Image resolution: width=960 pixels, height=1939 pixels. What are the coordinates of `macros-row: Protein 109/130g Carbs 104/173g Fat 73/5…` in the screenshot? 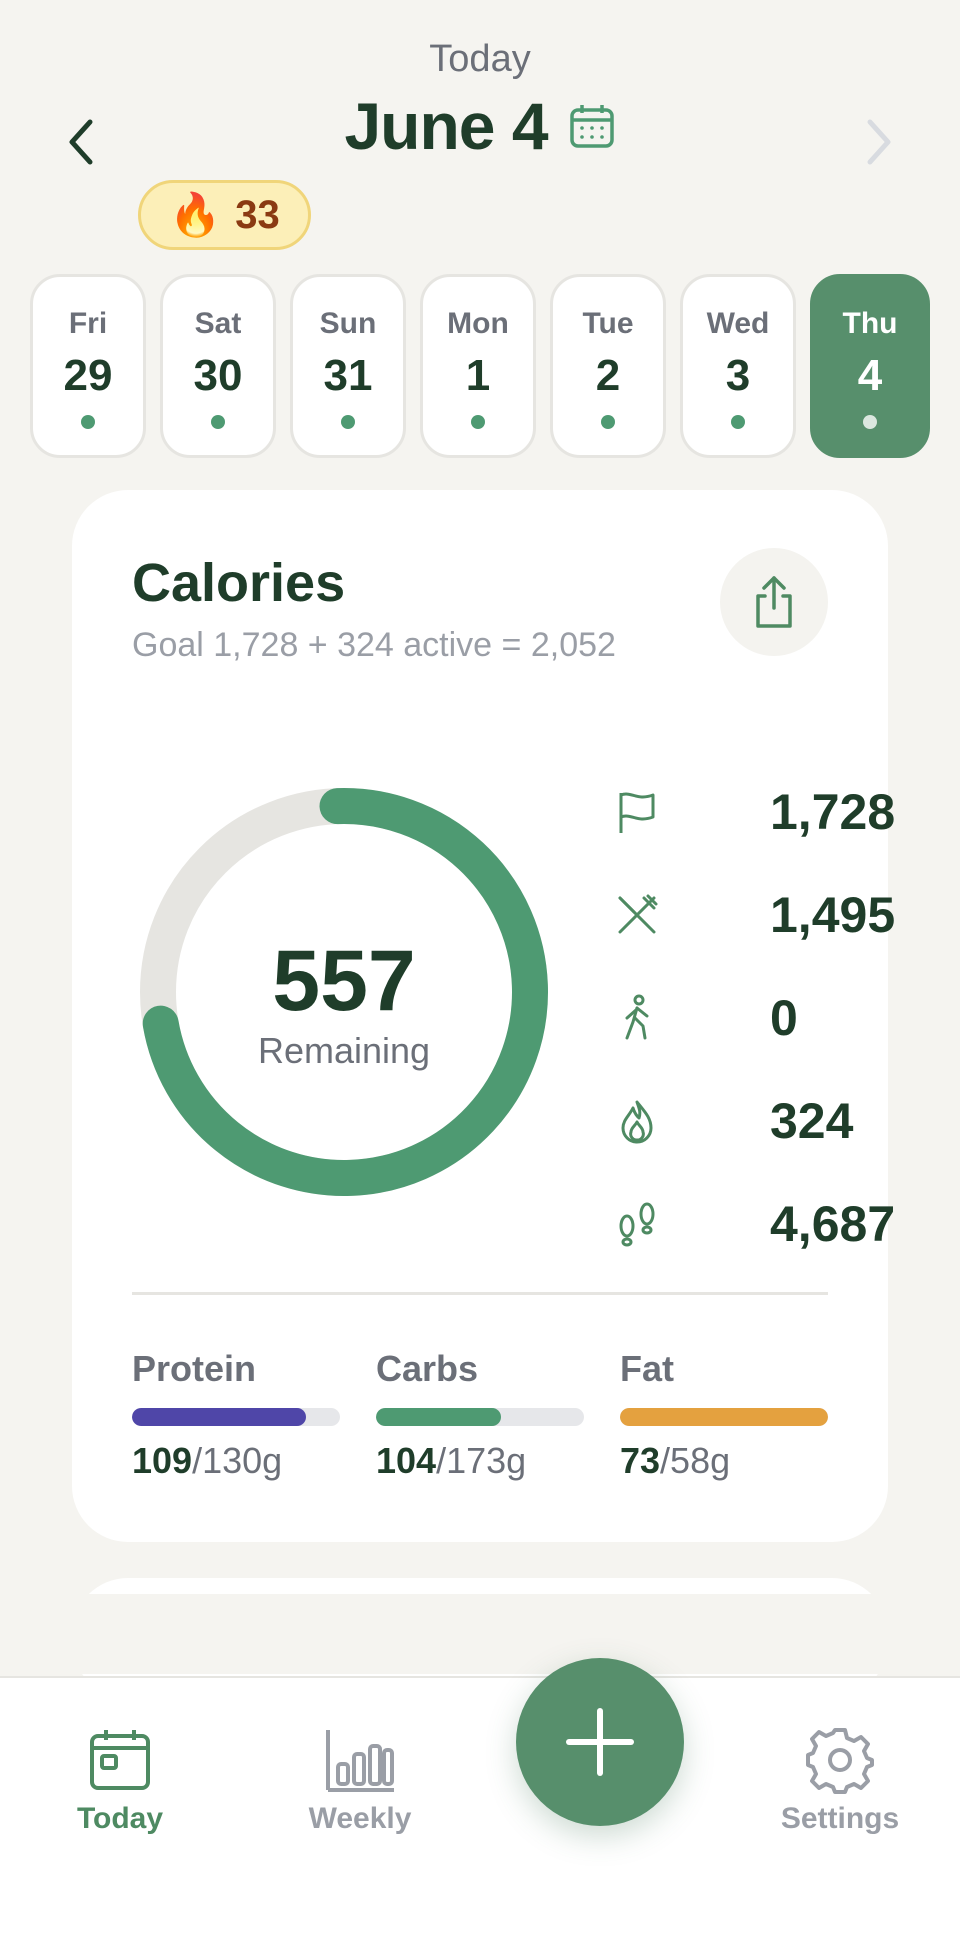 It's located at (482, 1415).